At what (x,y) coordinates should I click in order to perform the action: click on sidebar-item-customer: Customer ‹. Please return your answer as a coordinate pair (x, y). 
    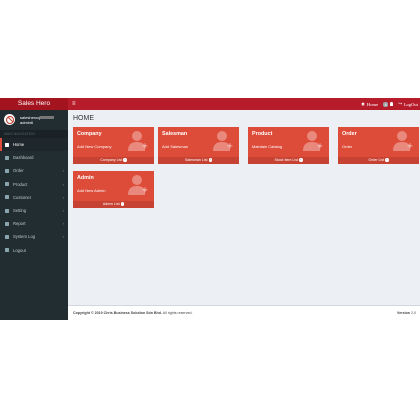
    Looking at the image, I should click on (34, 197).